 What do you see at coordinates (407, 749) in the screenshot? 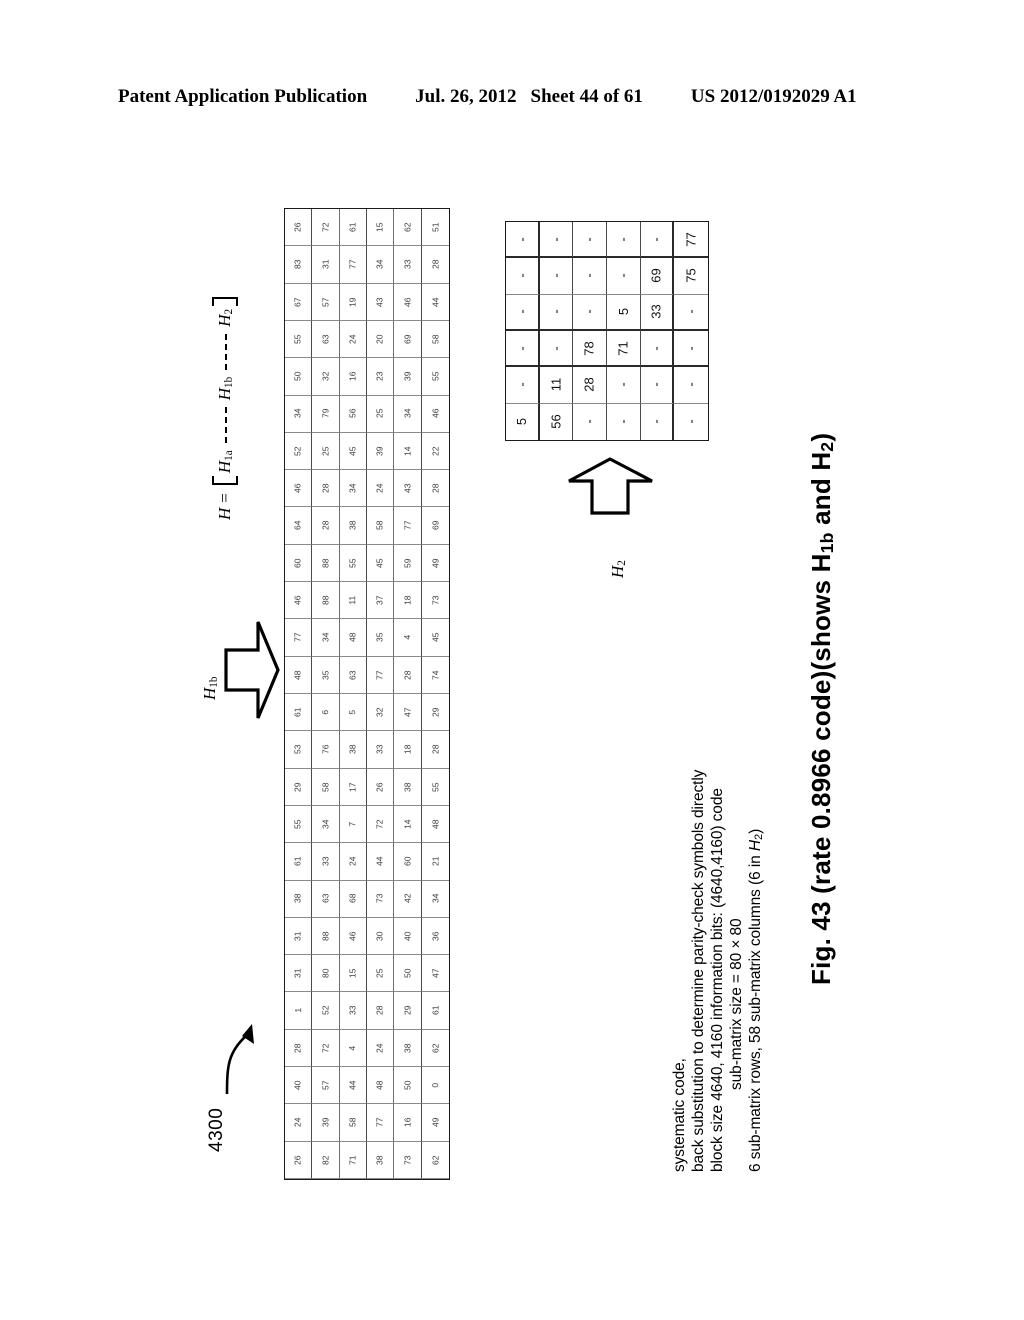
I see `h1b-value: 18` at bounding box center [407, 749].